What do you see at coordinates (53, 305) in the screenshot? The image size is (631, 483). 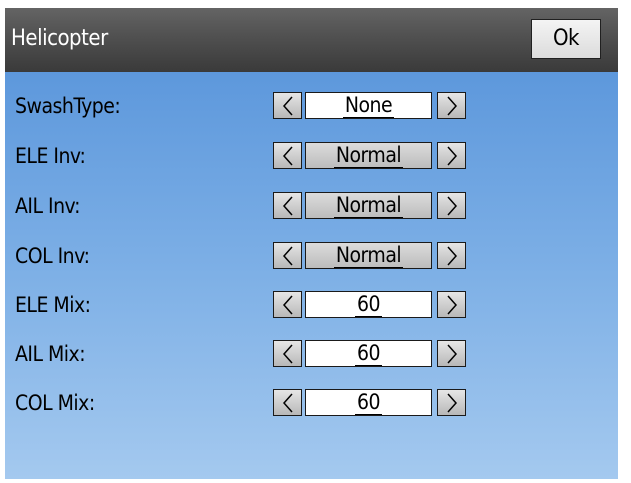 I see `setting-label: ELE Mix:` at bounding box center [53, 305].